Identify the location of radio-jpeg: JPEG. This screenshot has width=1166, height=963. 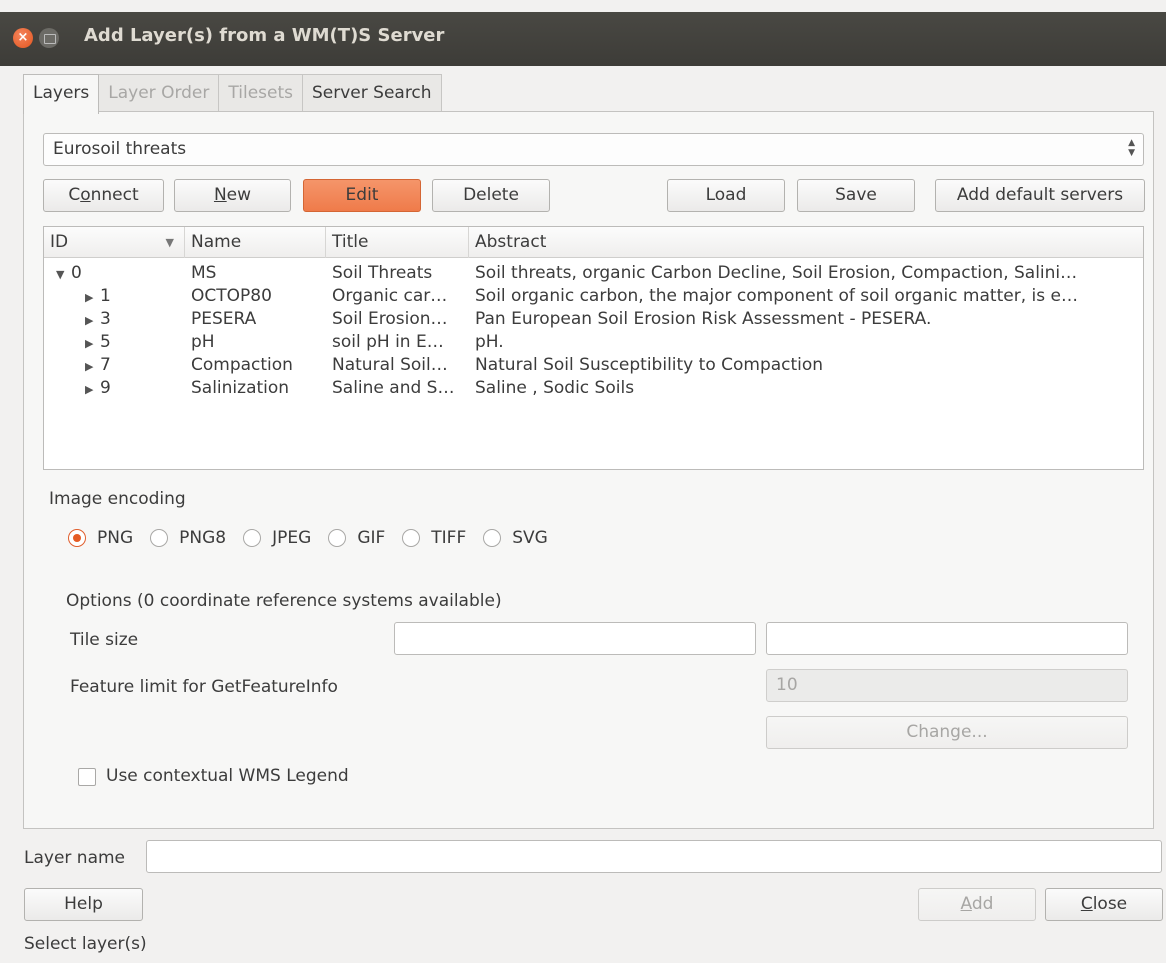
(277, 538).